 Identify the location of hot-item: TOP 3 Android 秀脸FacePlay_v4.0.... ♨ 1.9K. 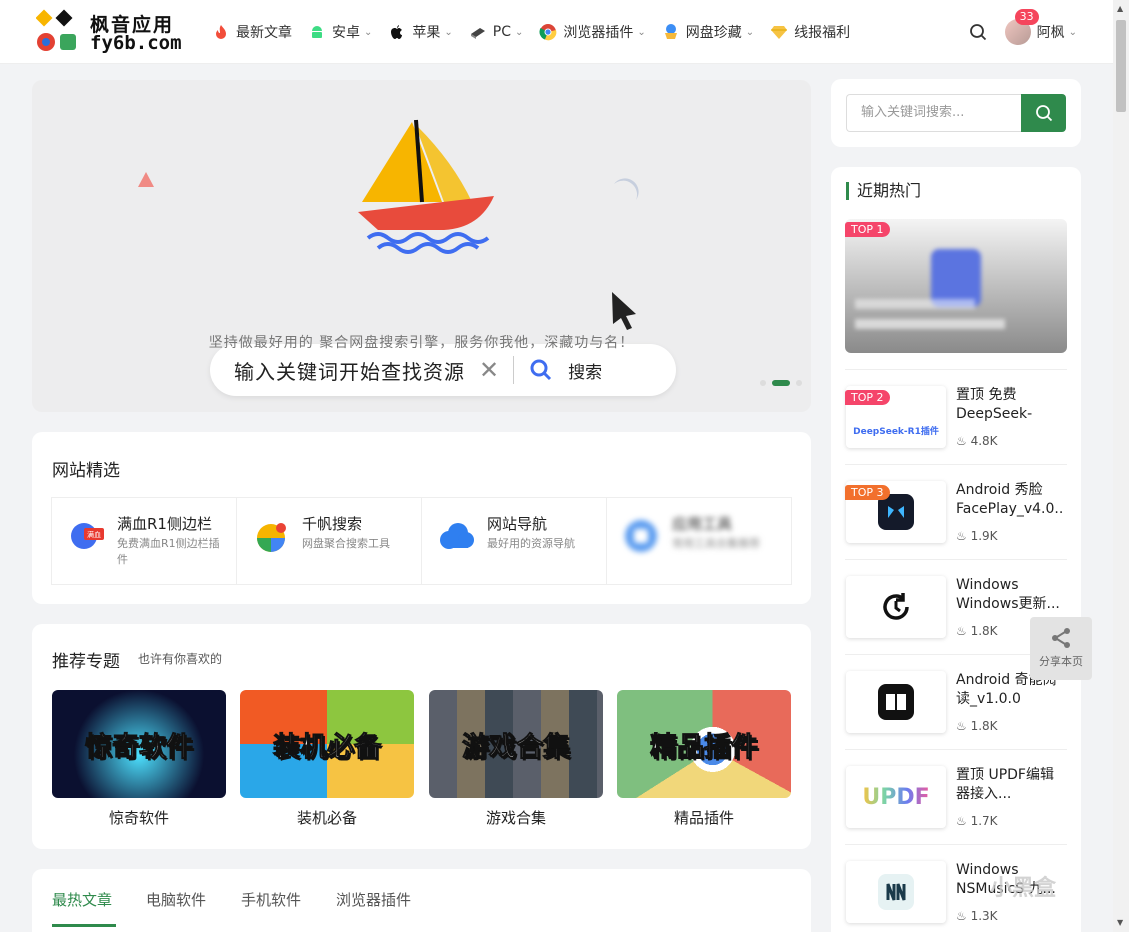
(956, 504).